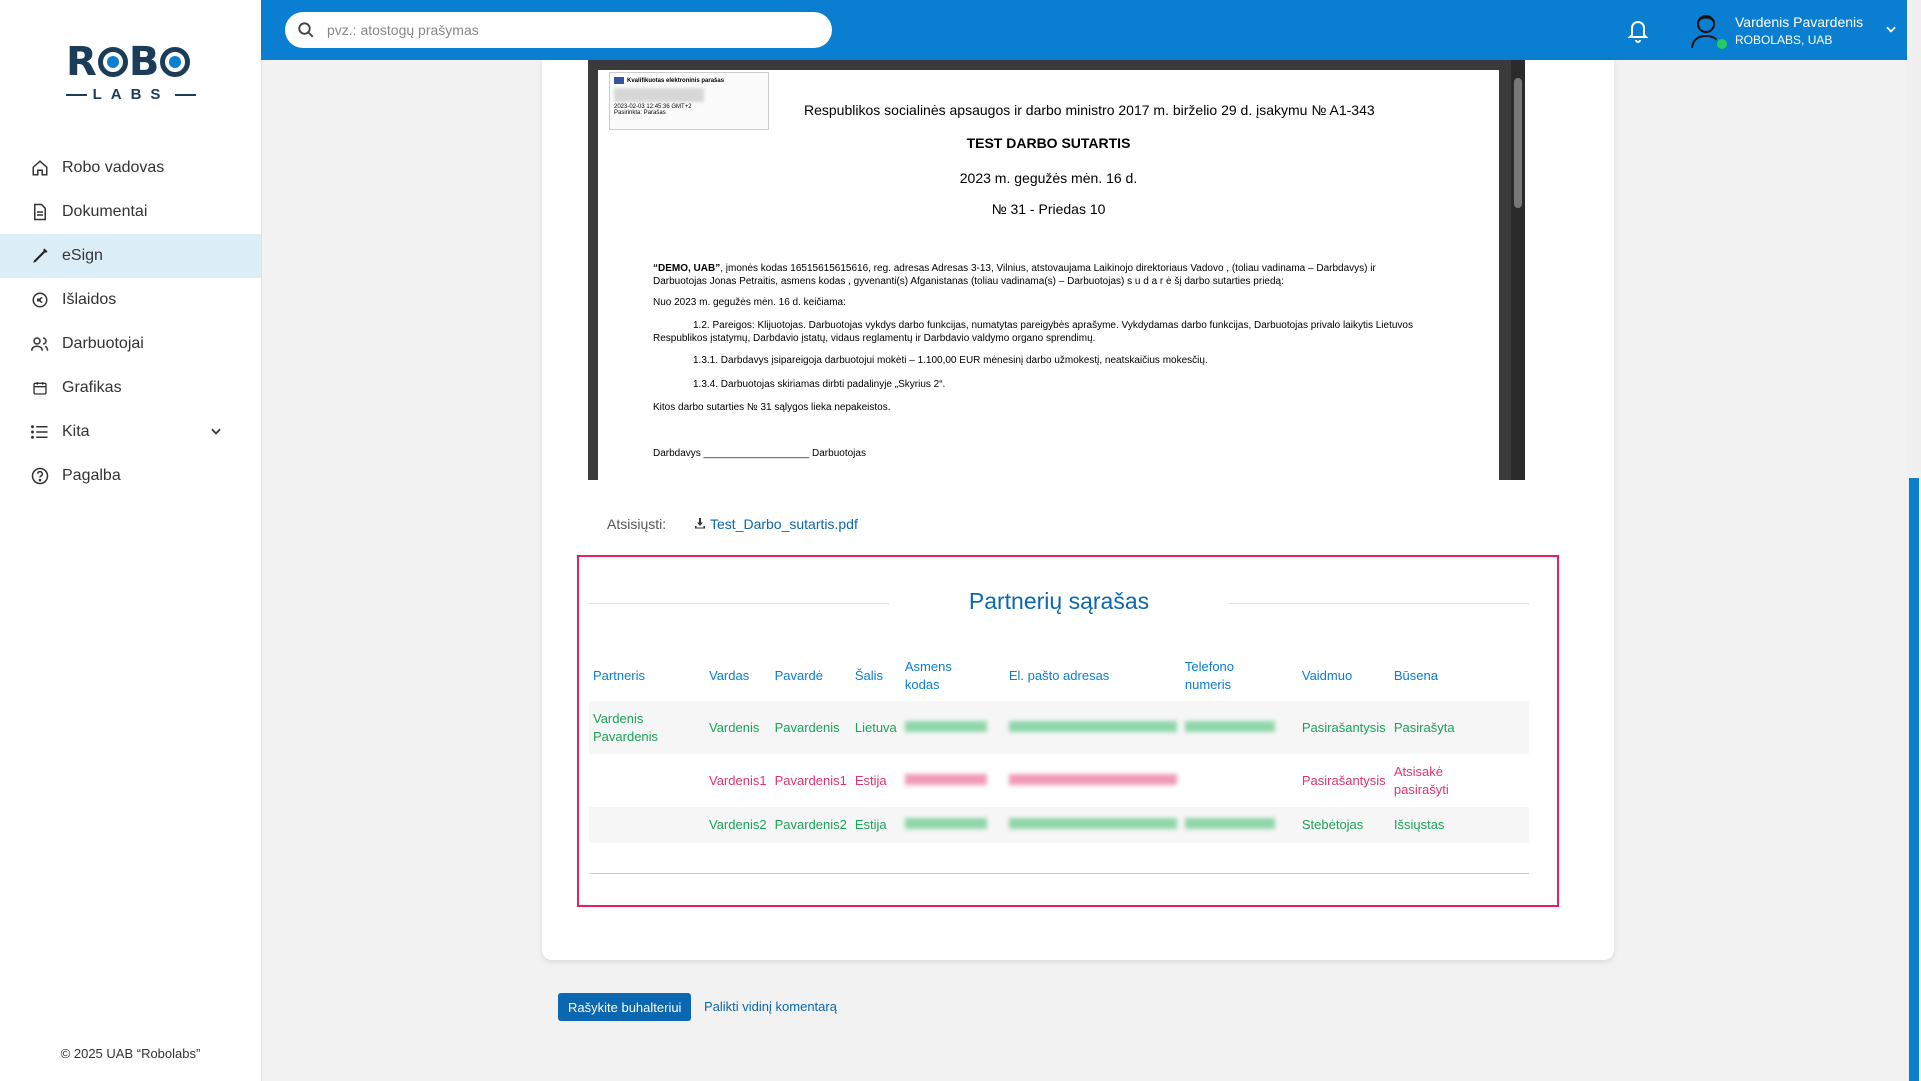 The image size is (1921, 1081). What do you see at coordinates (82, 255) in the screenshot?
I see `sidebar-item-label: eSign` at bounding box center [82, 255].